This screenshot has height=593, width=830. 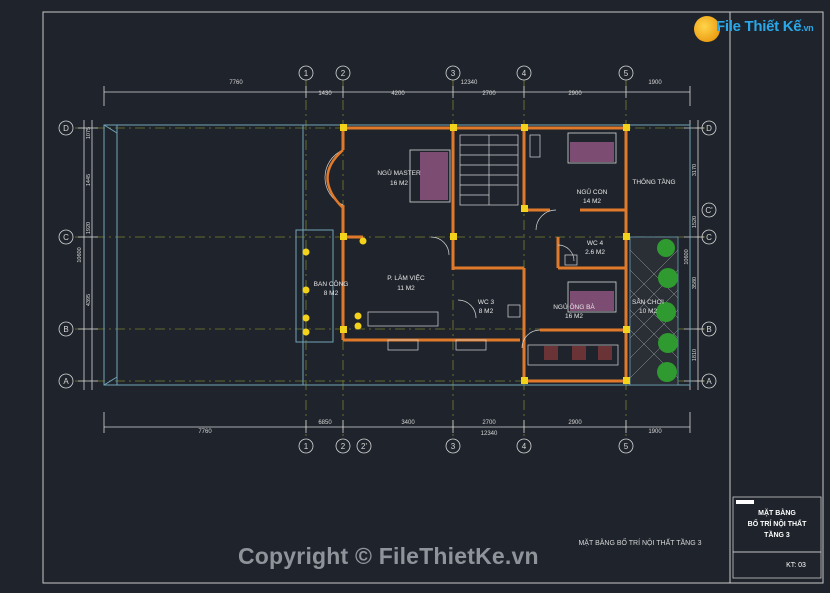 What do you see at coordinates (89, 133) in the screenshot?
I see `dim-text: 1075` at bounding box center [89, 133].